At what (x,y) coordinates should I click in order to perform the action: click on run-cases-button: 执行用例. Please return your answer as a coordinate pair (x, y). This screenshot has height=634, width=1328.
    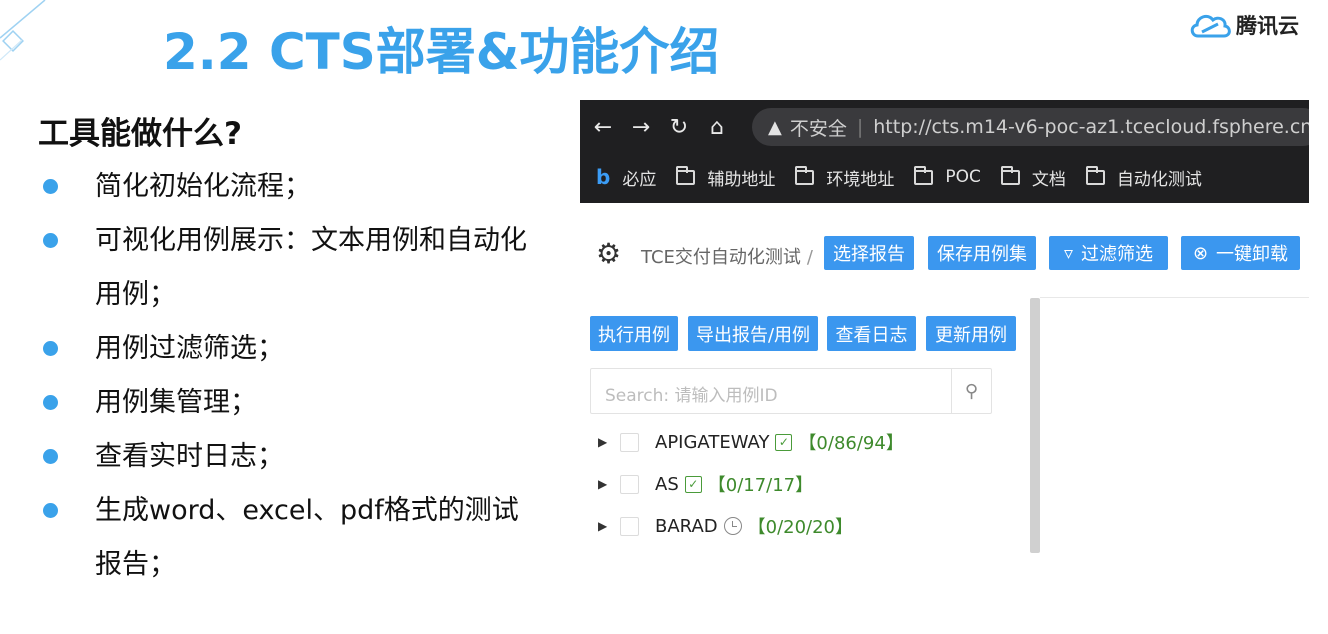
    Looking at the image, I should click on (634, 333).